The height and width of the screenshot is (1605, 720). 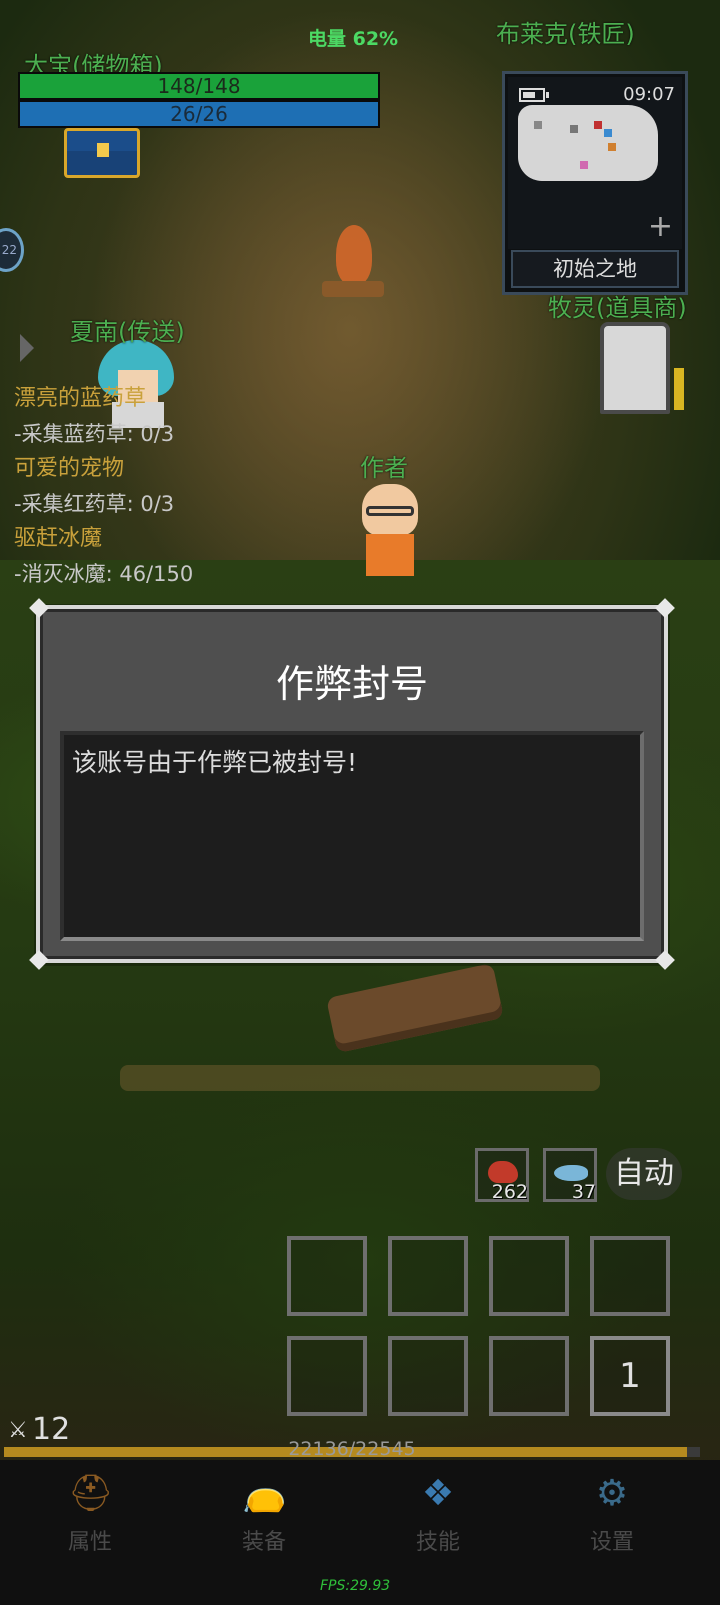 I want to click on nav-skills: ❖ 技能, so click(x=438, y=1527).